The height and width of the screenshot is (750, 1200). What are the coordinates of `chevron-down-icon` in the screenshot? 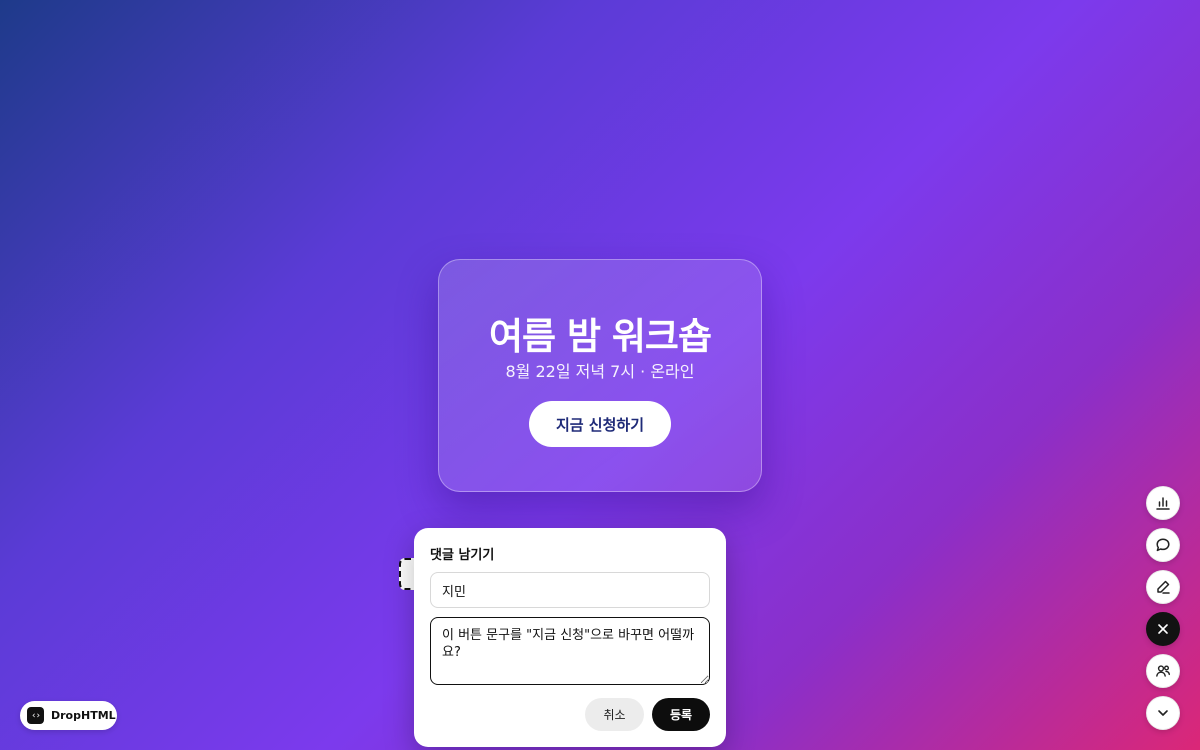 It's located at (1163, 713).